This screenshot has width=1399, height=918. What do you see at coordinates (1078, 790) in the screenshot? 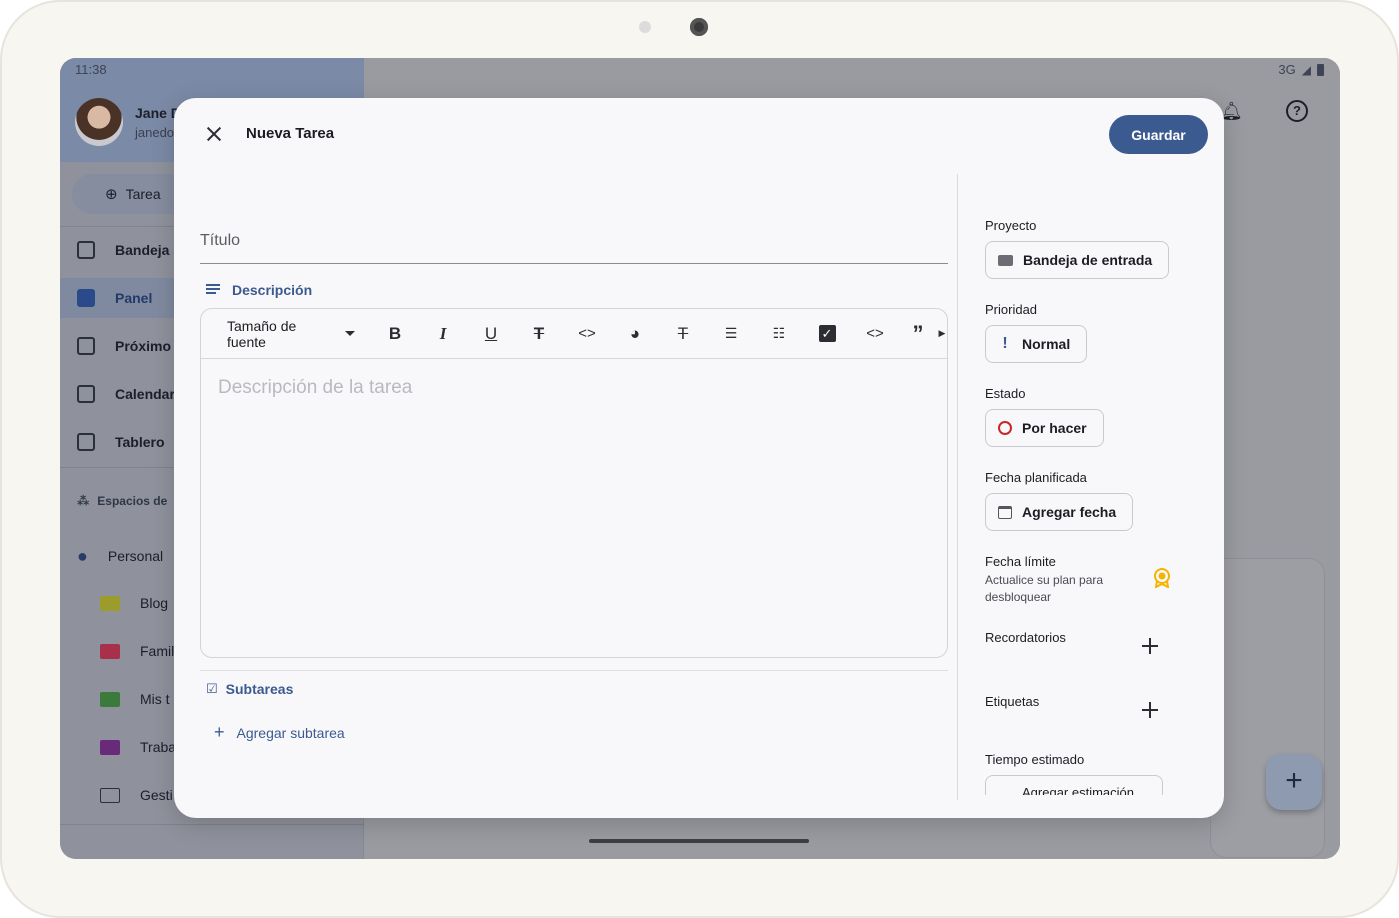
I see `estimate-value: Agregar estimación` at bounding box center [1078, 790].